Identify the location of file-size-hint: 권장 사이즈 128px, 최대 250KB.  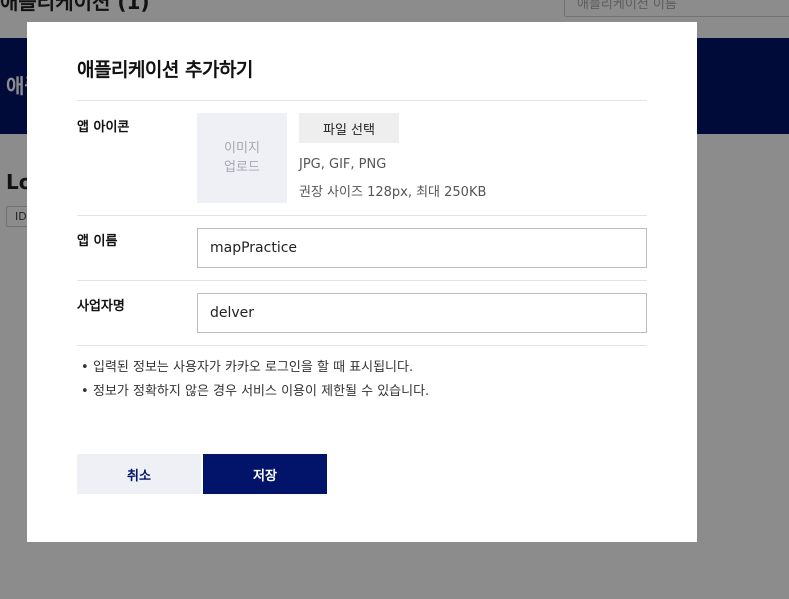
(393, 192).